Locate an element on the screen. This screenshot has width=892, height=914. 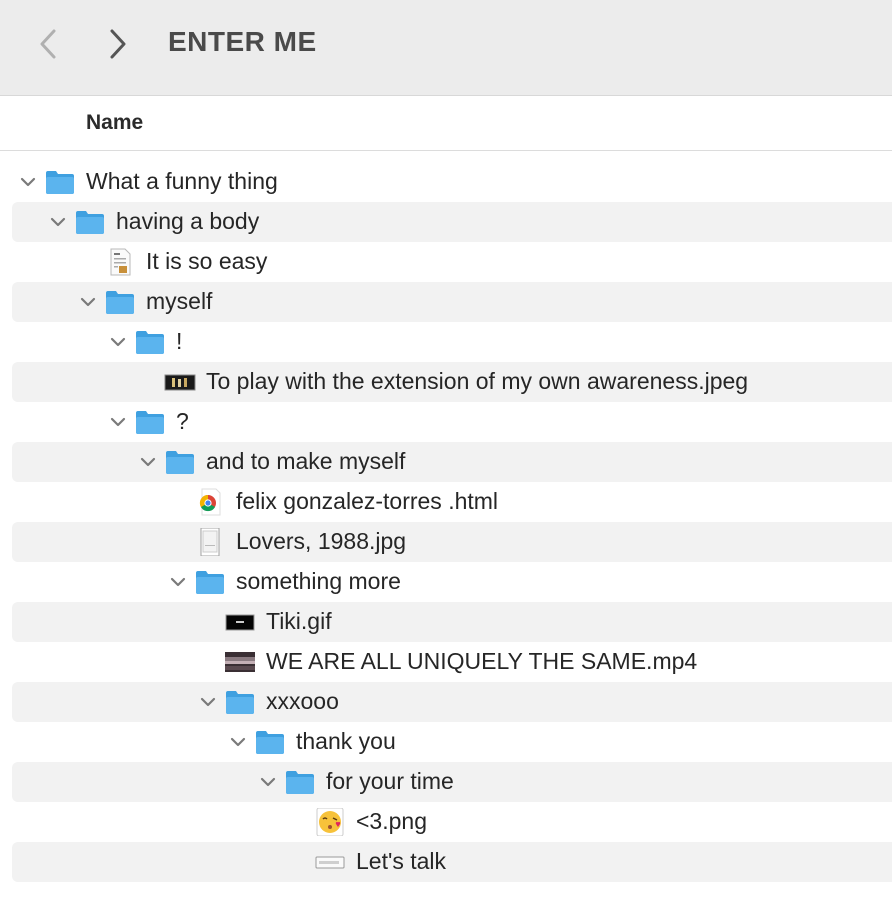
item-label: and to make myself is located at coordinates (306, 461).